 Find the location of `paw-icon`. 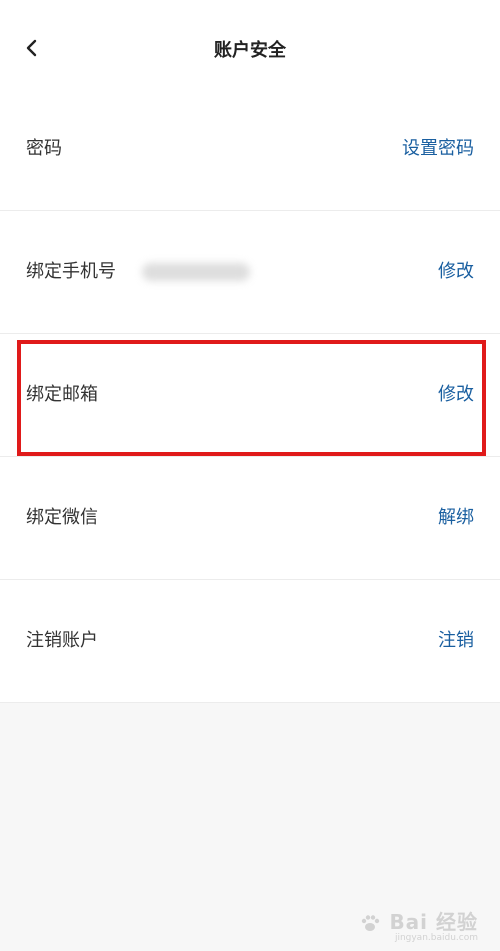

paw-icon is located at coordinates (371, 922).